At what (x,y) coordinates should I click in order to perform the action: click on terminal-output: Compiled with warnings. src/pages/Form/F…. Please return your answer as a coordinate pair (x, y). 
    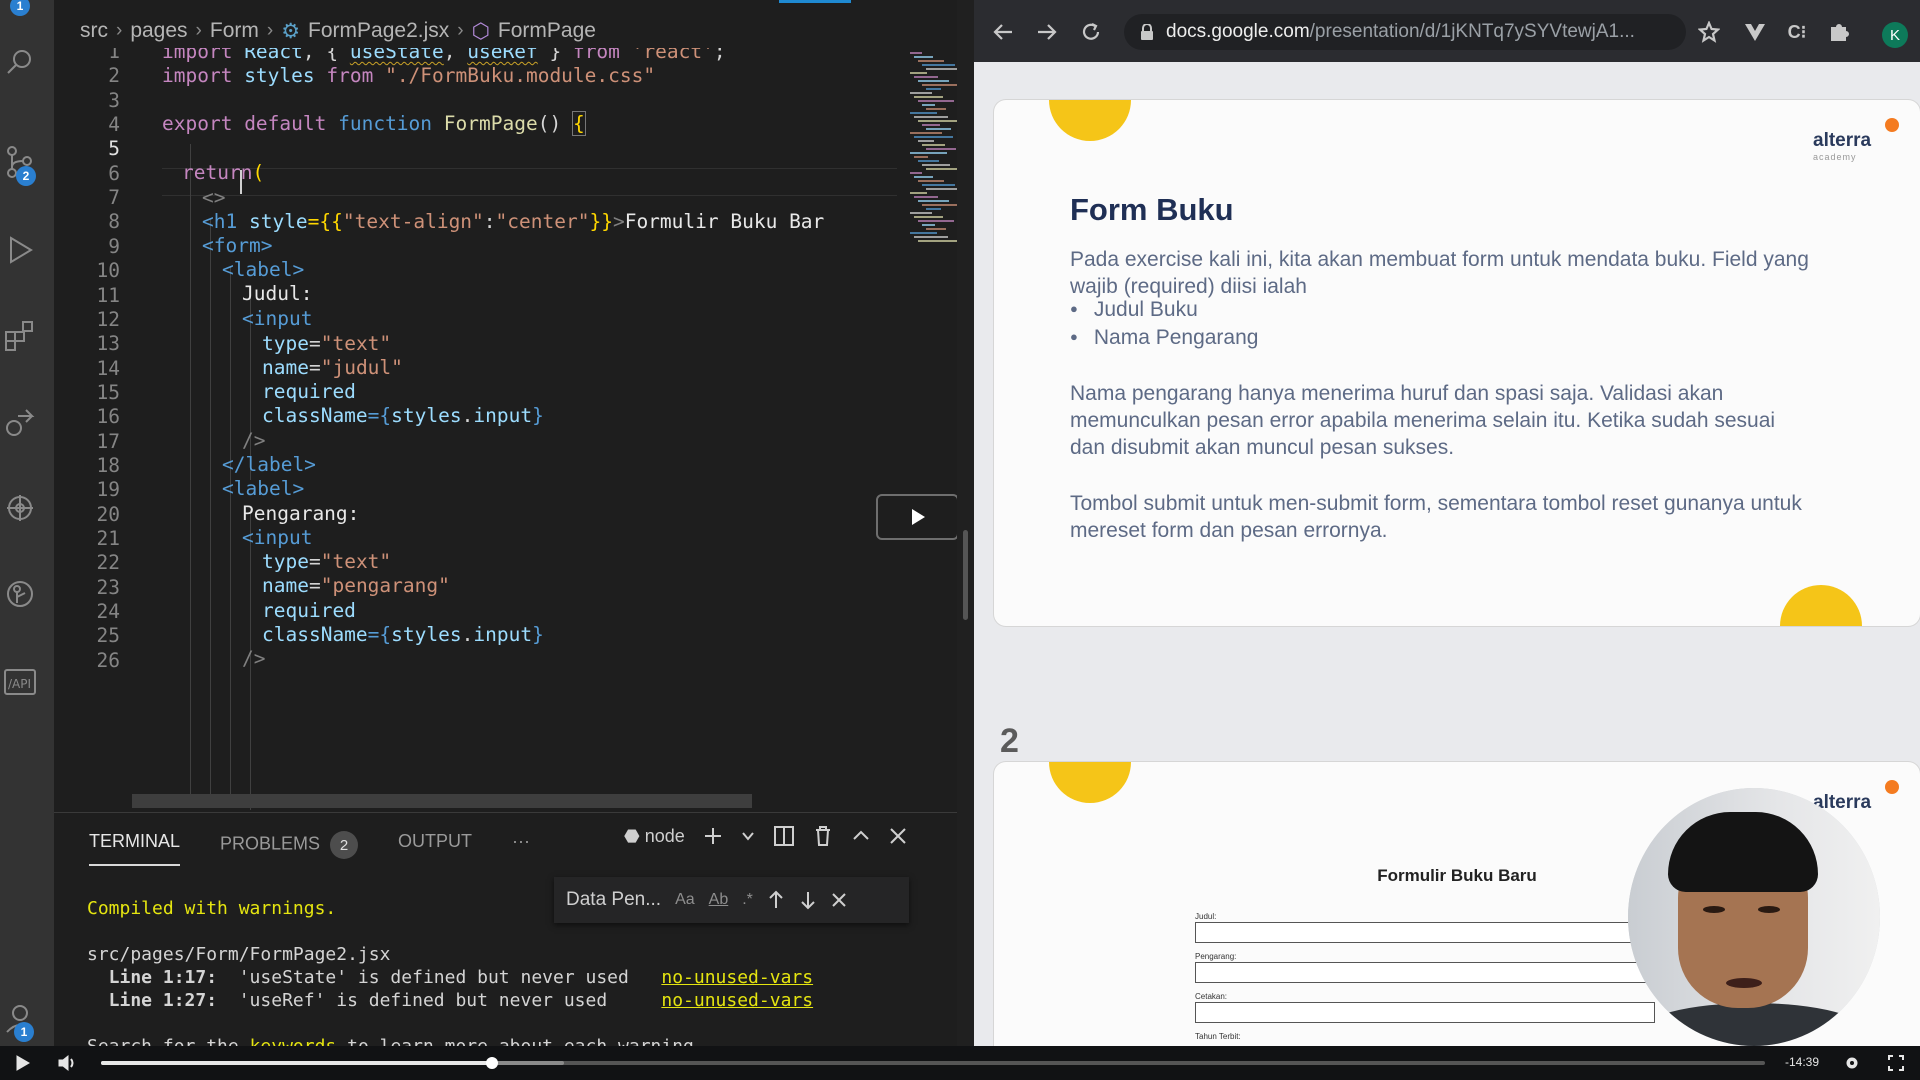
    Looking at the image, I should click on (450, 977).